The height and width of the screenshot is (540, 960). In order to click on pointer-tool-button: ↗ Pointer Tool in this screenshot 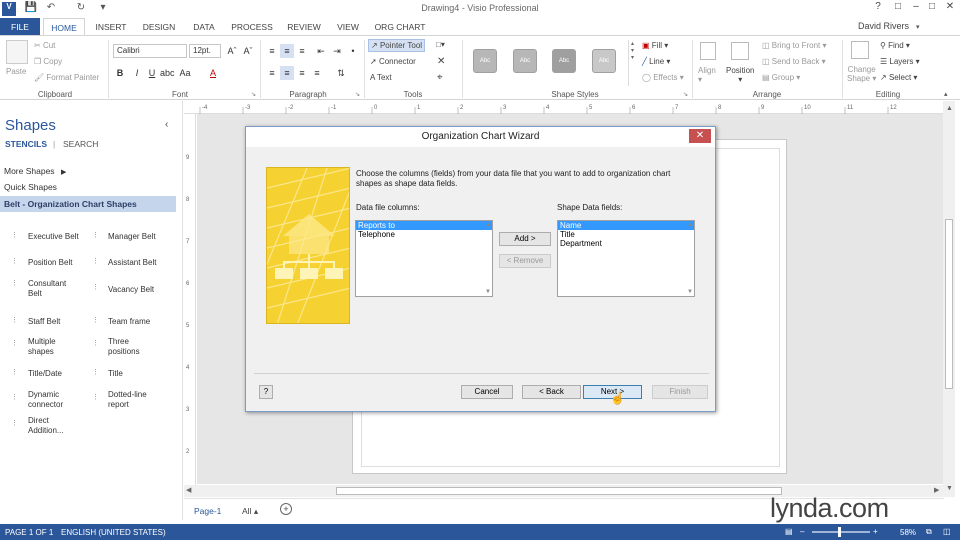, I will do `click(397, 45)`.